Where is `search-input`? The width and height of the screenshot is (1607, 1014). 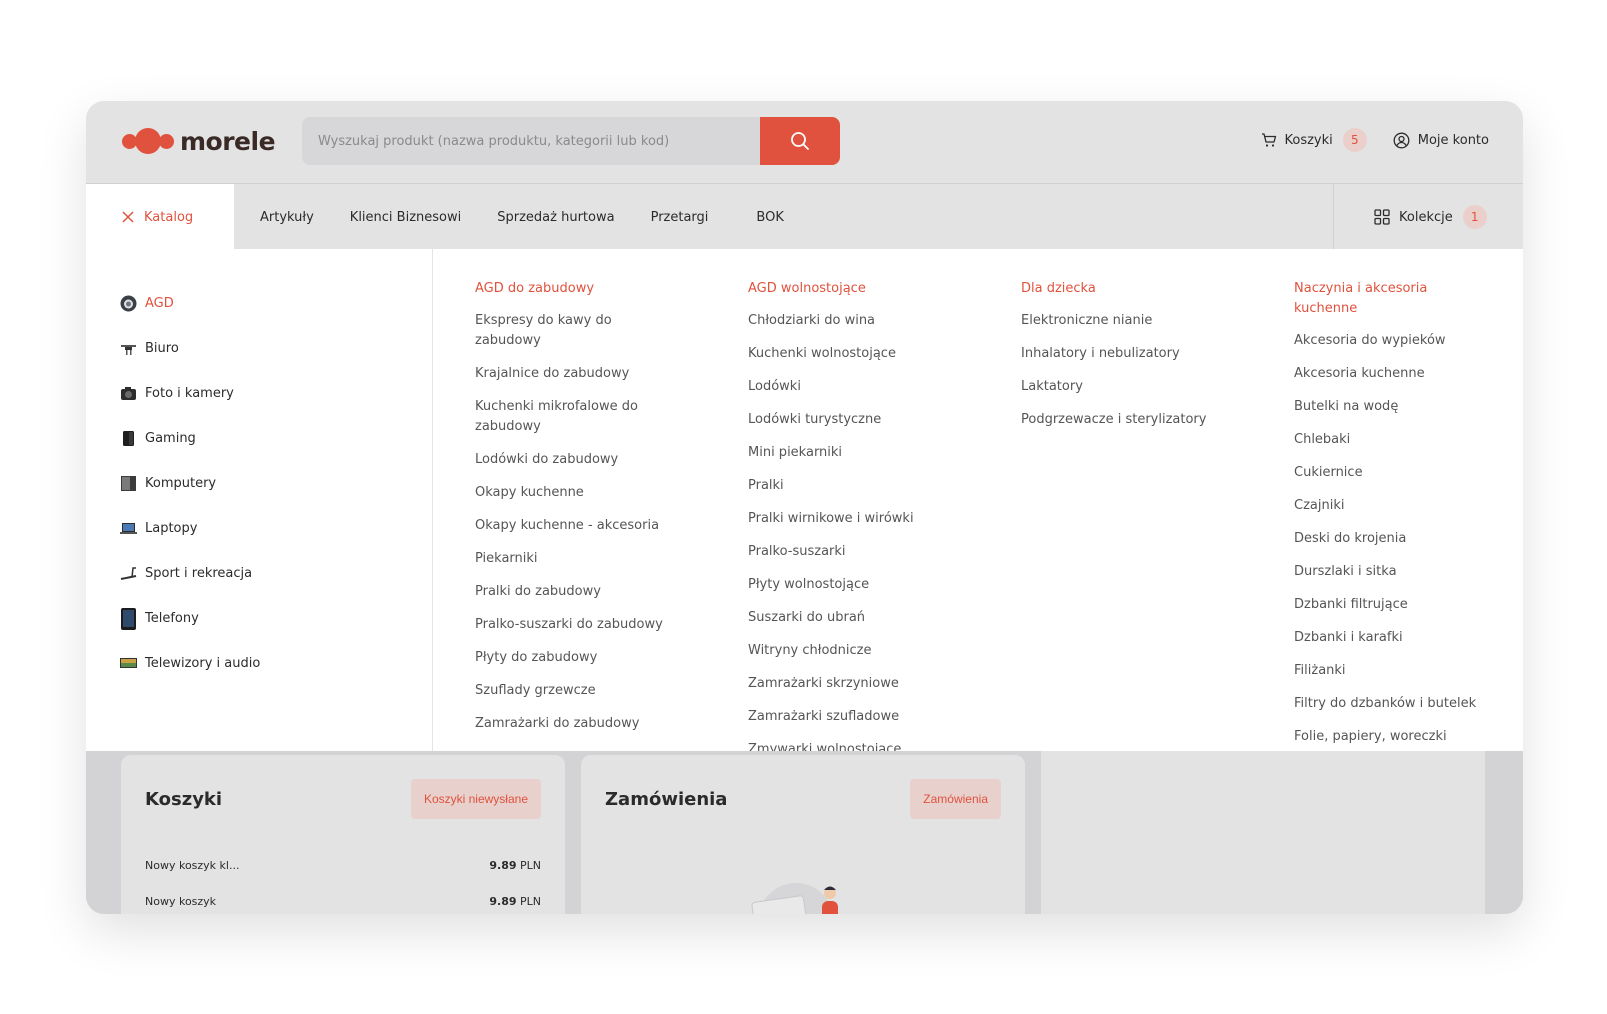
search-input is located at coordinates (531, 141).